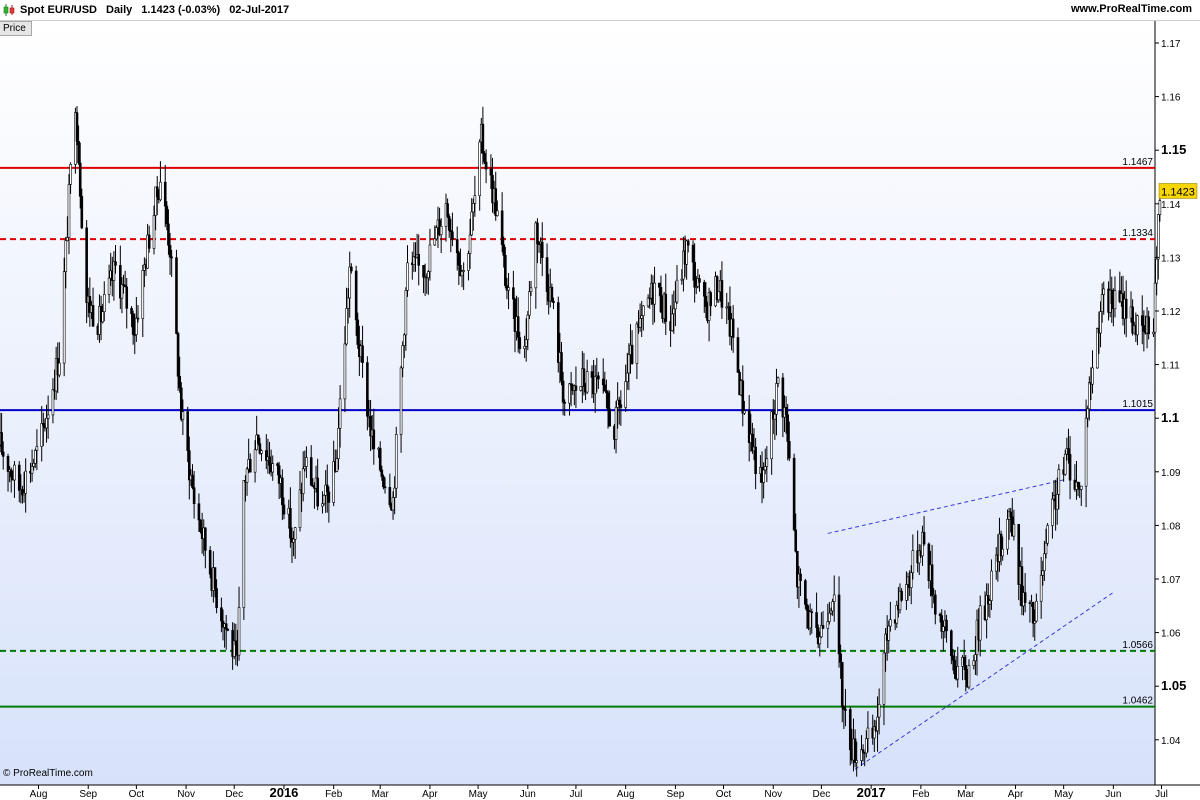 The height and width of the screenshot is (800, 1200). Describe the element at coordinates (181, 10) in the screenshot. I see `last-price-change: 1.1423 (-0.03%)` at that location.